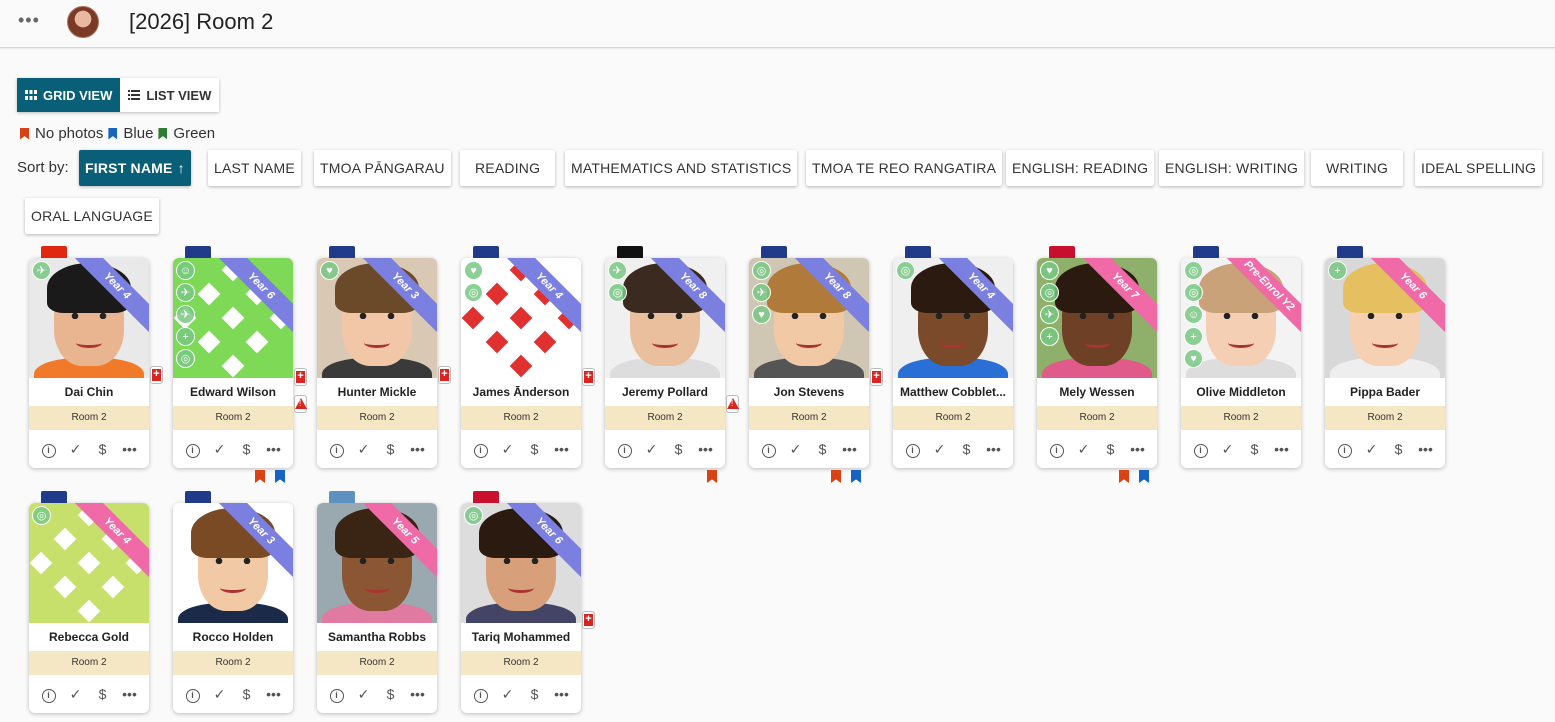 This screenshot has height=722, width=1555. Describe the element at coordinates (135, 168) in the screenshot. I see `sort-first-name-button: FIRST NAME ↑` at that location.